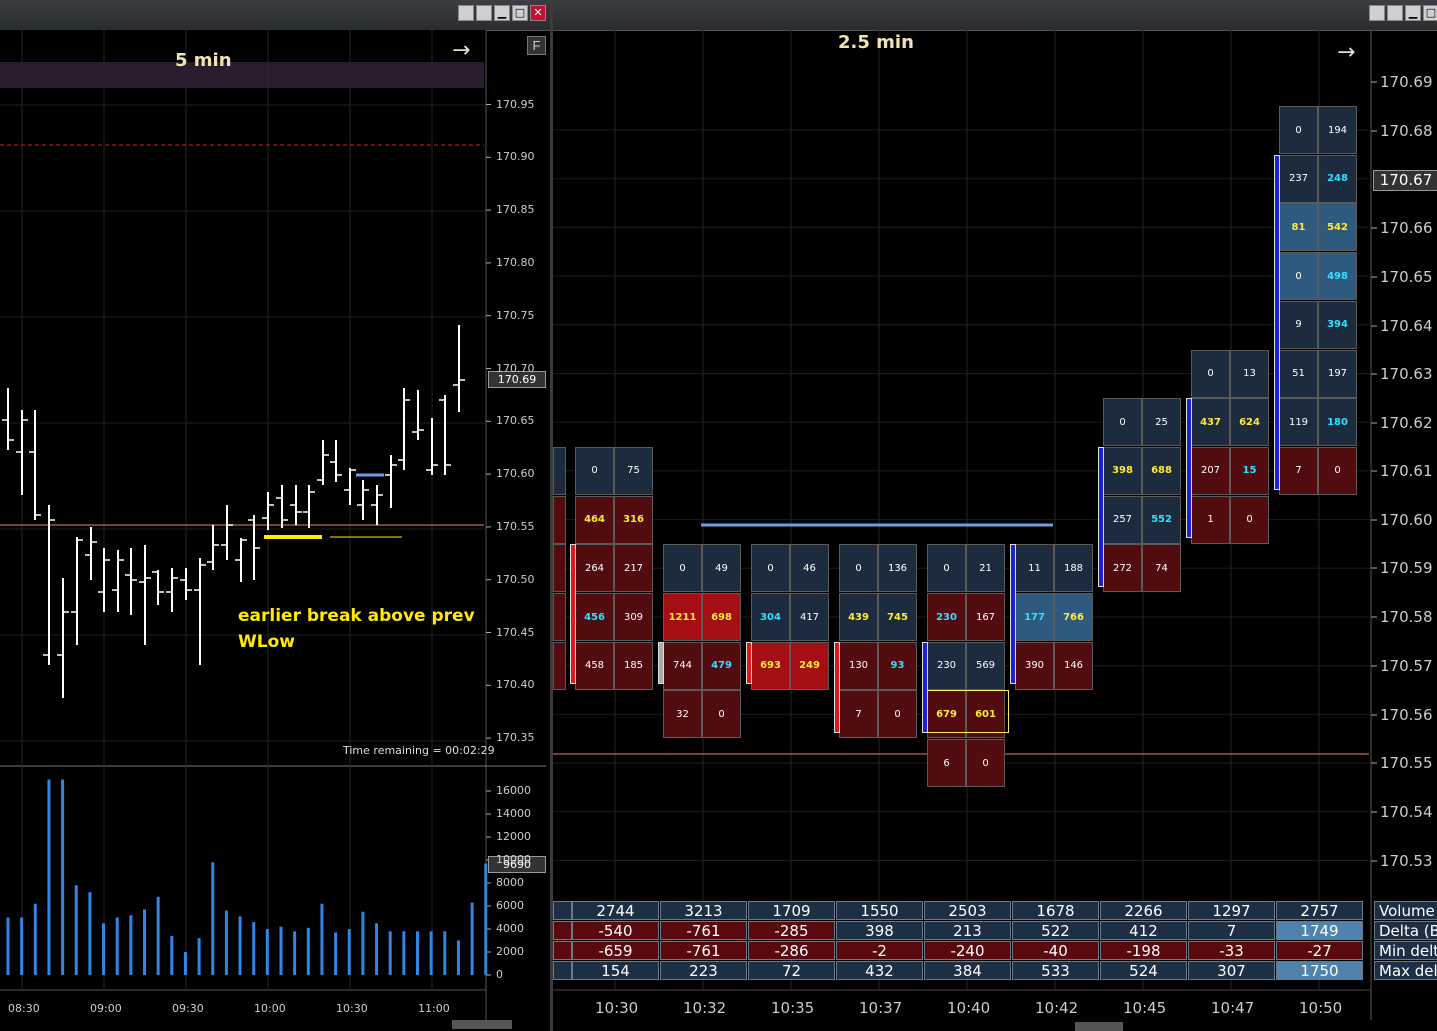  What do you see at coordinates (1145, 1008) in the screenshot?
I see `right-time-tick-label: 10:45` at bounding box center [1145, 1008].